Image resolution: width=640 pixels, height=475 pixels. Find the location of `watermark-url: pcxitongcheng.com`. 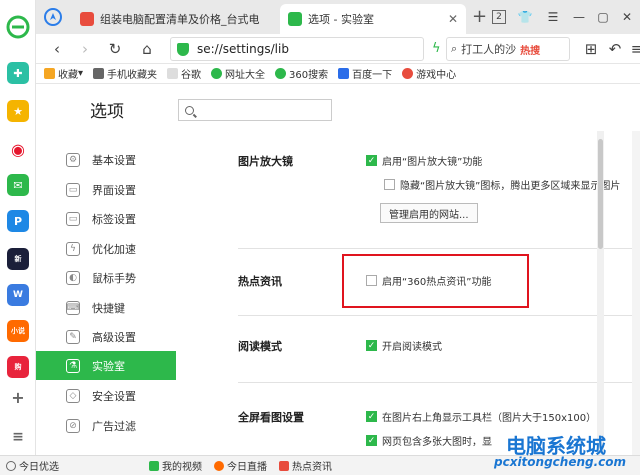

watermark-url: pcxitongcheng.com is located at coordinates (560, 462).